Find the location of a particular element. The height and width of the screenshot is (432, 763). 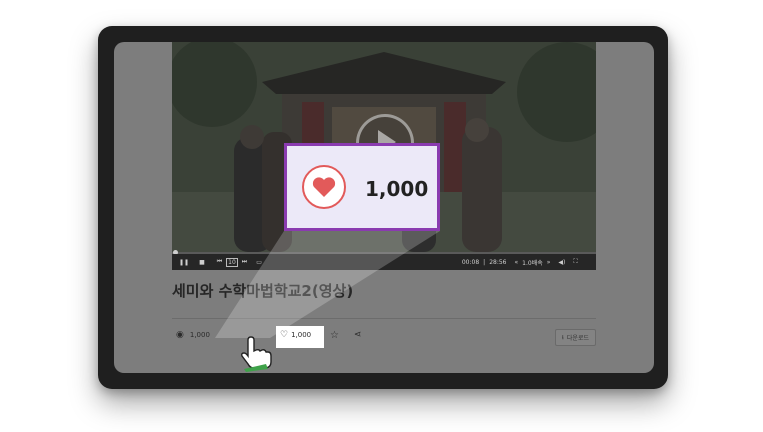

bookmark-button: ☆ is located at coordinates (334, 335).